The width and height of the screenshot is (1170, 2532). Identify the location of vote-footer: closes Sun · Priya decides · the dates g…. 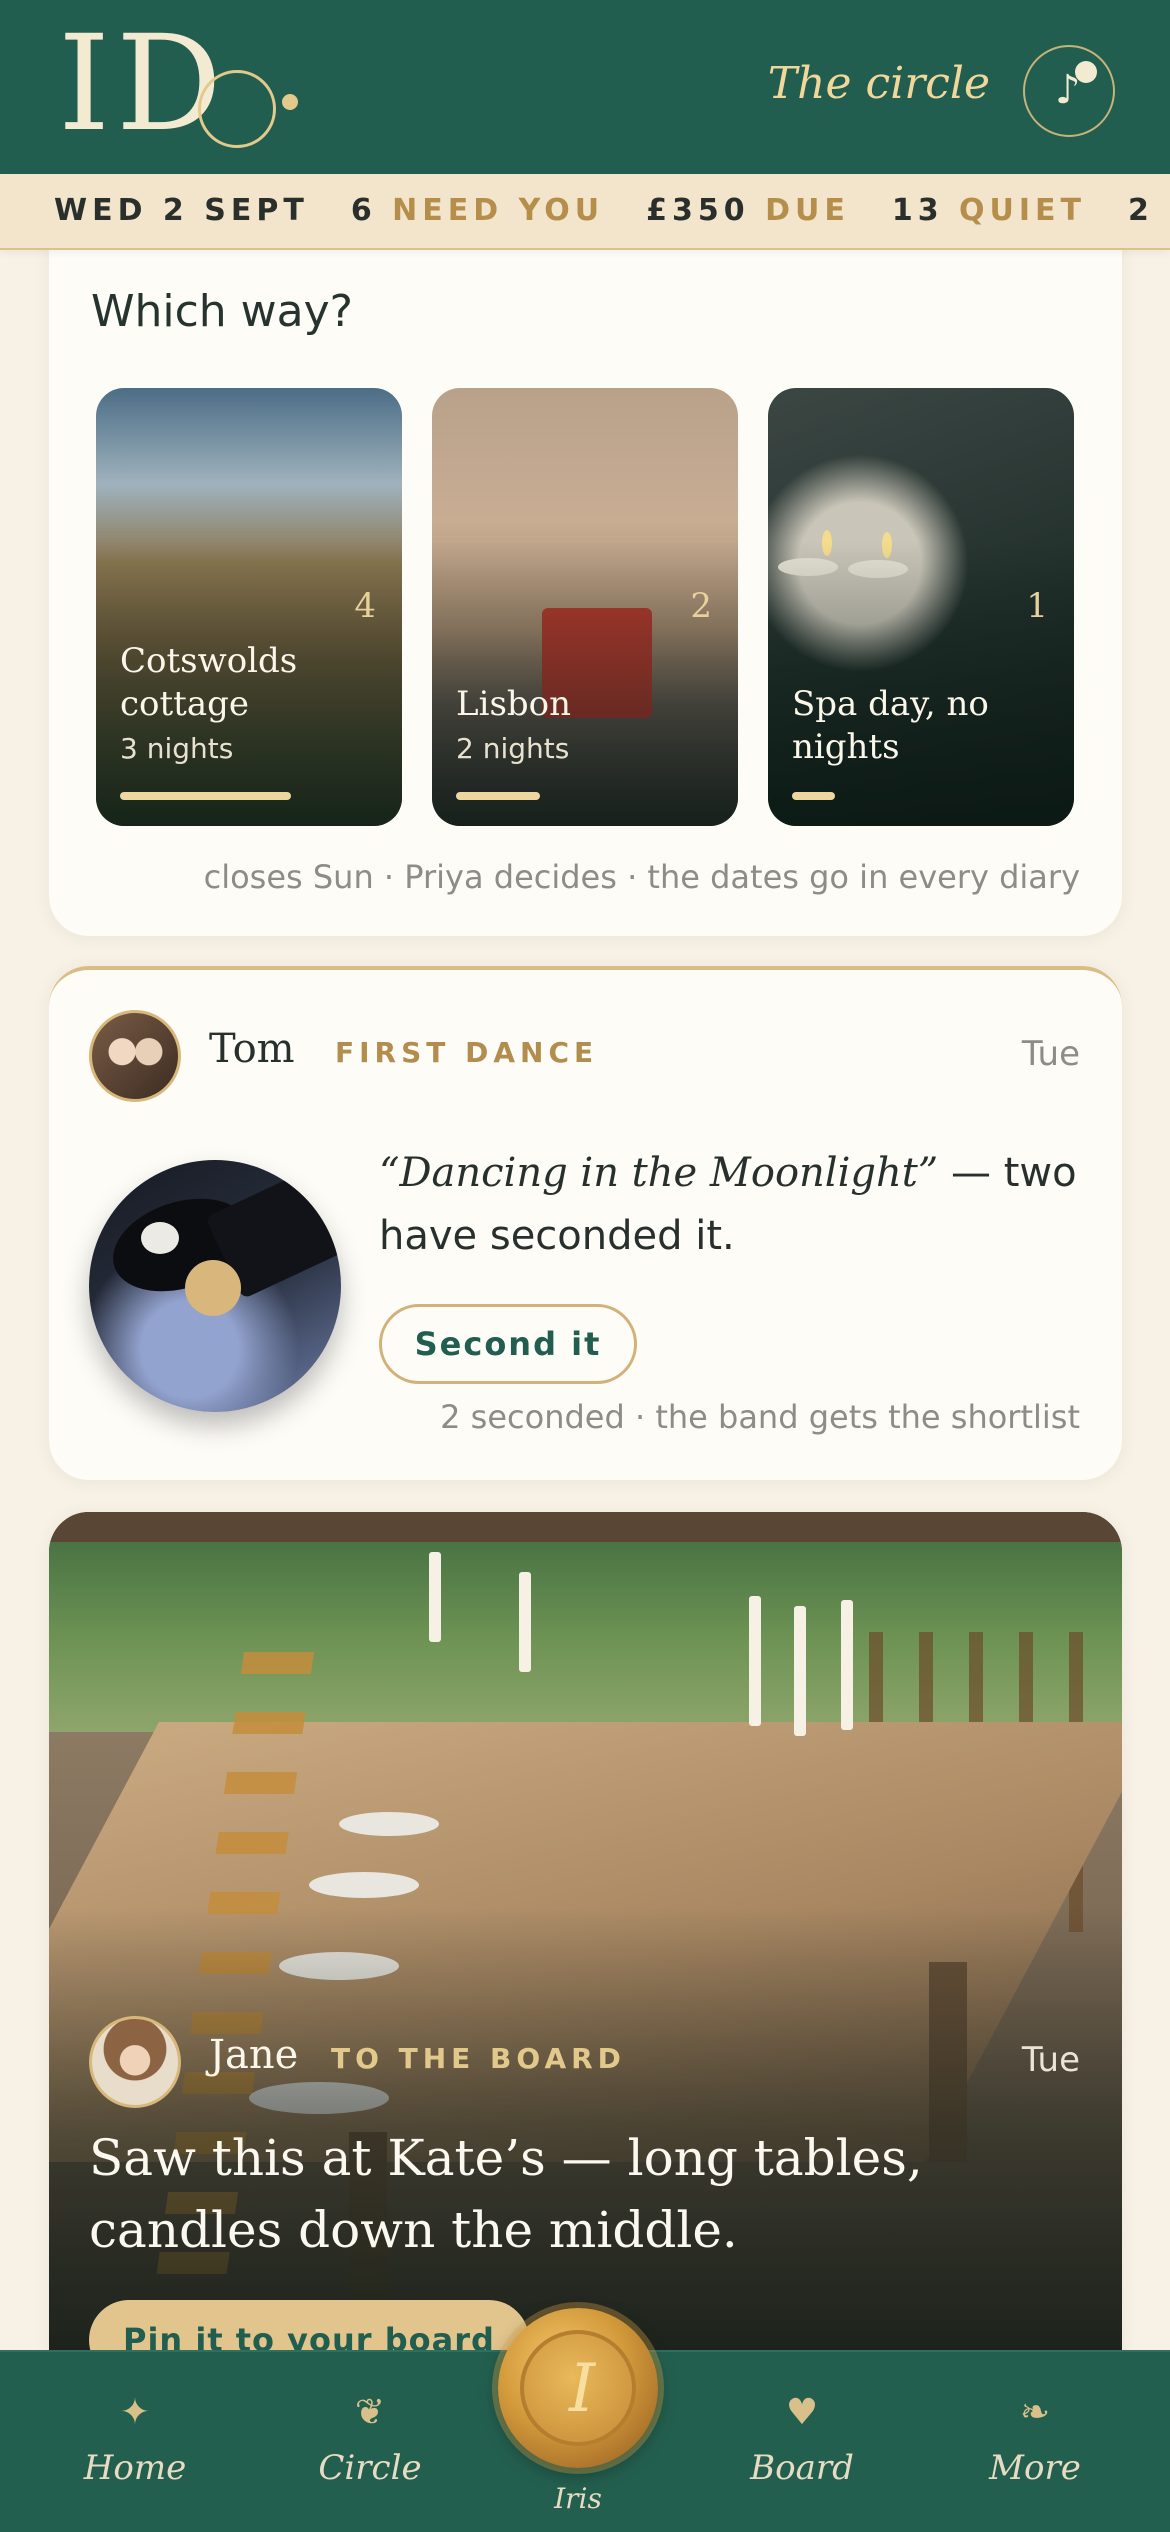
(641, 877).